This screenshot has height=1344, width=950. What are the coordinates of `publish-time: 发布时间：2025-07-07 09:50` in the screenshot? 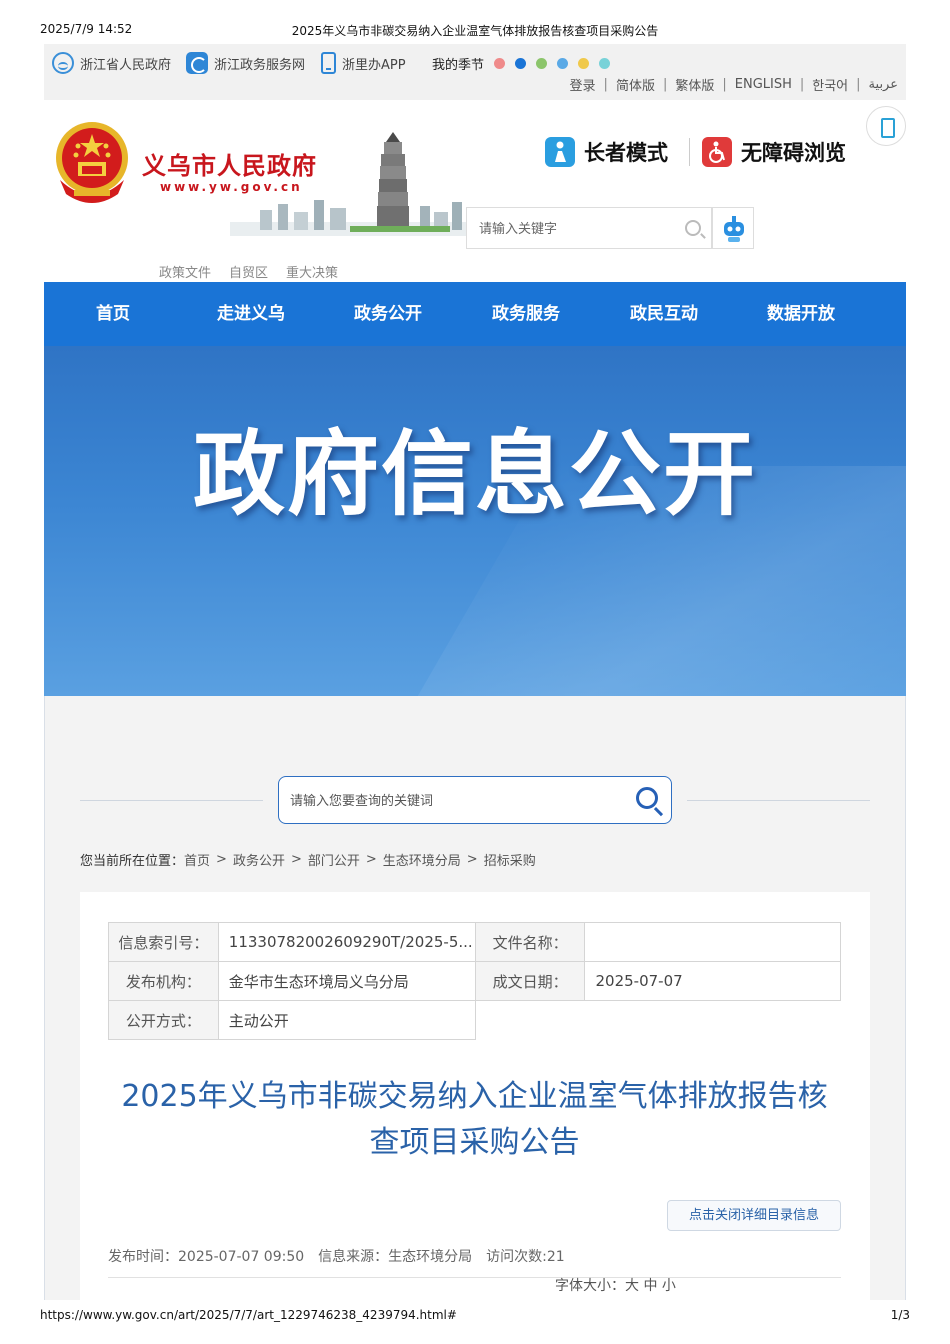 It's located at (206, 1257).